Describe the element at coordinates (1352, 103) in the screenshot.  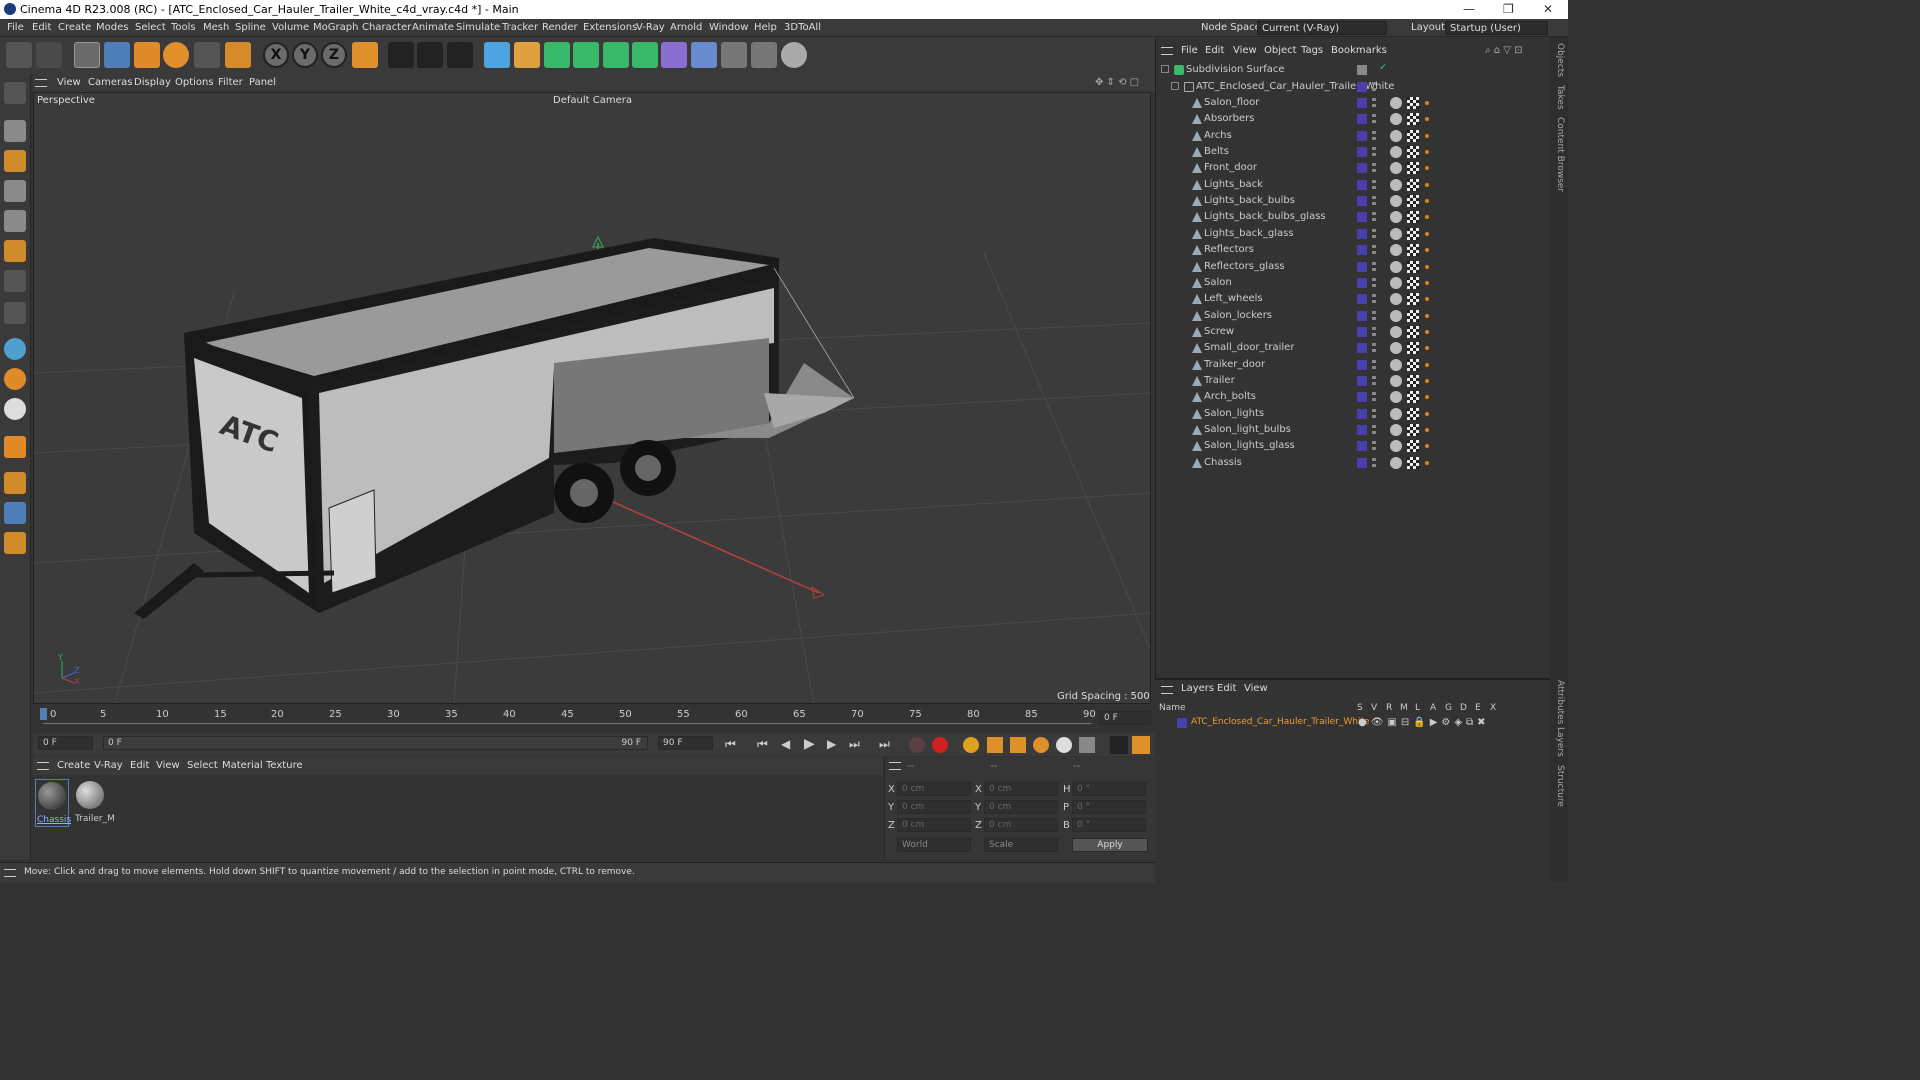
I see `object-row: Salon_floor` at that location.